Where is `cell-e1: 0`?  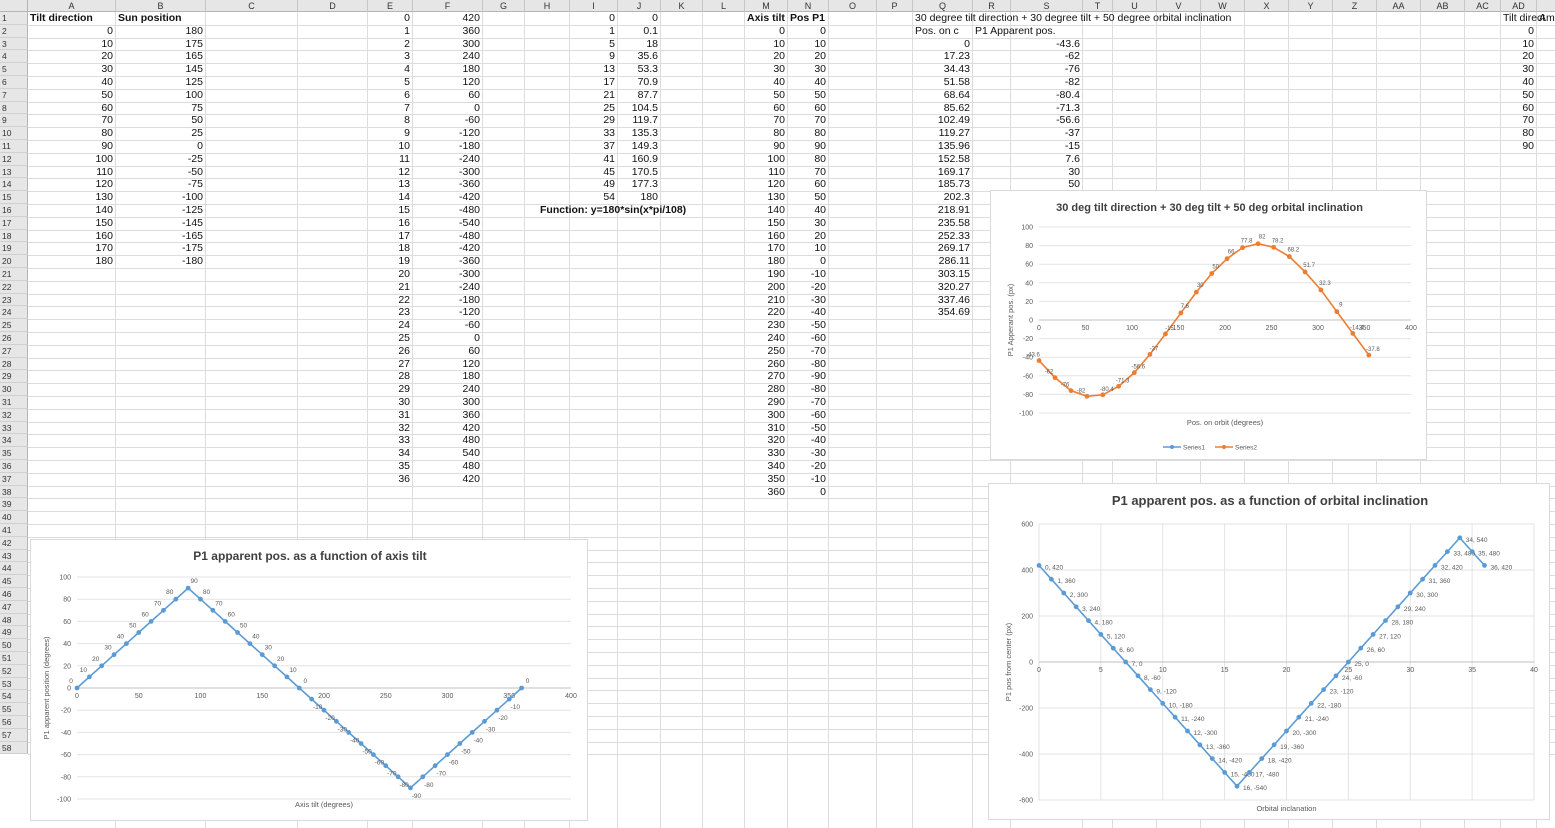
cell-e1: 0 is located at coordinates (390, 18).